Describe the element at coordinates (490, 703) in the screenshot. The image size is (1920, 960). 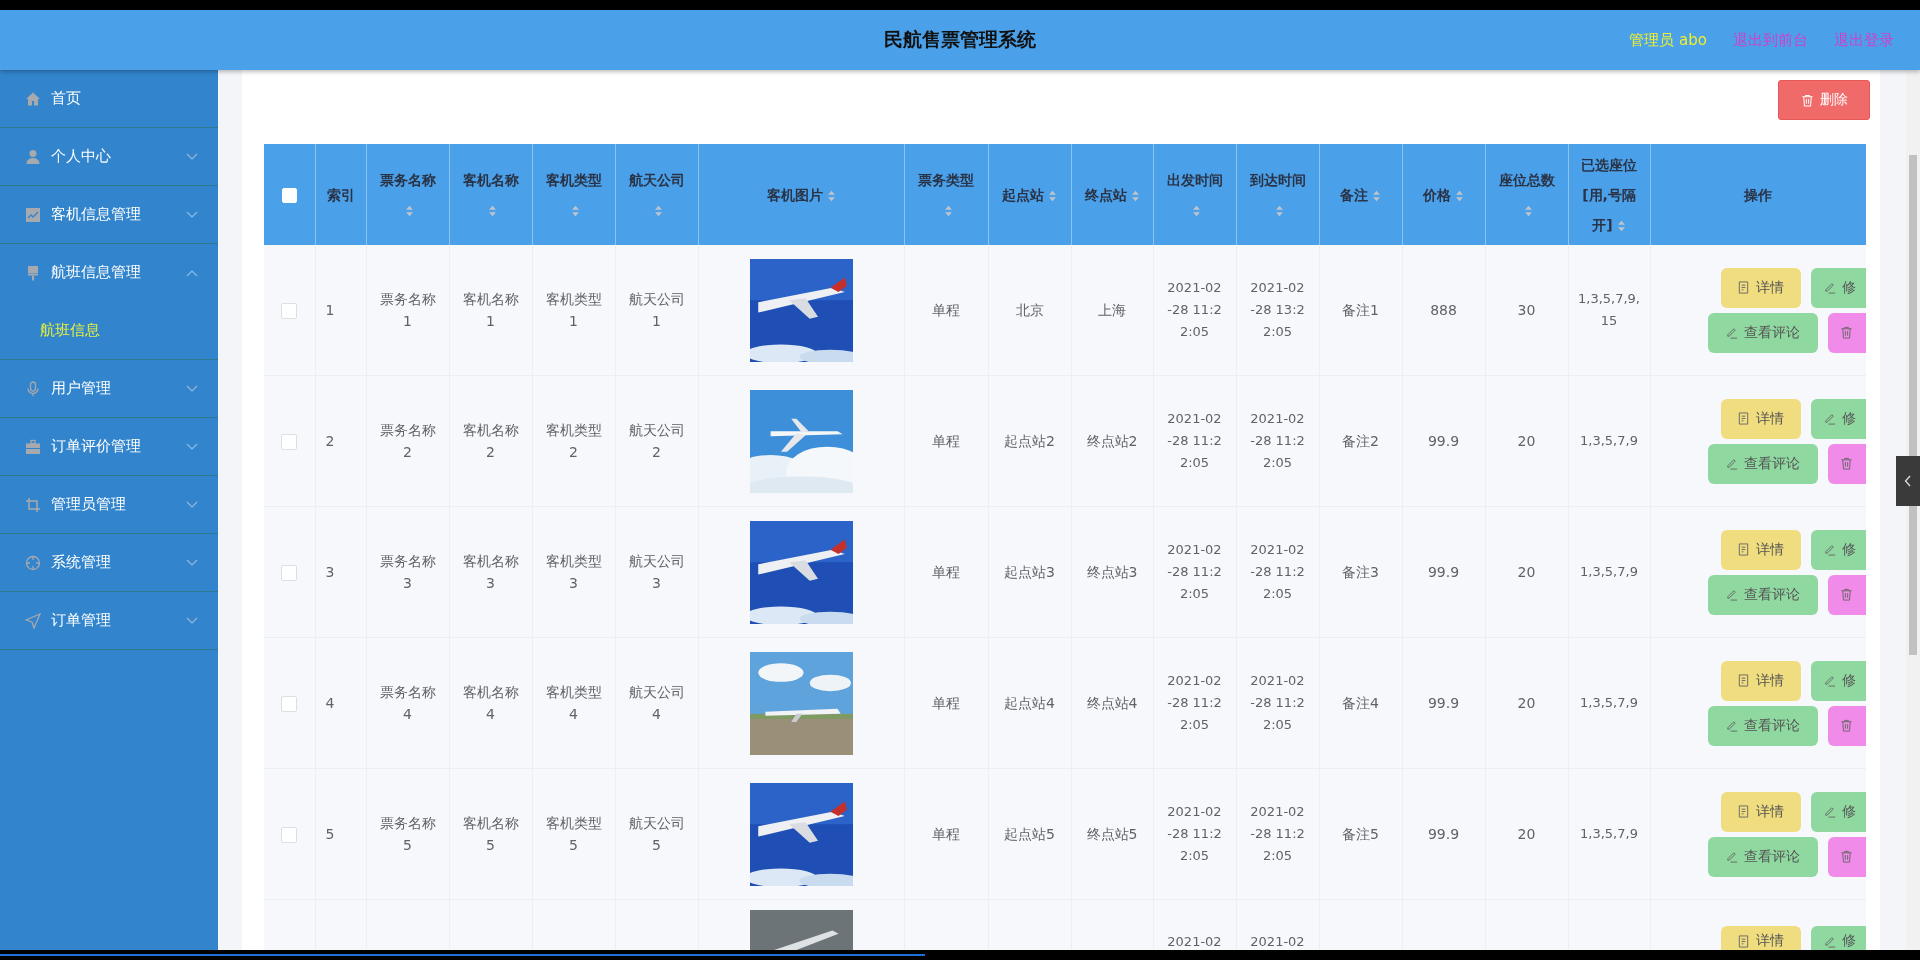
I see `table-cell: 客机名称4` at that location.